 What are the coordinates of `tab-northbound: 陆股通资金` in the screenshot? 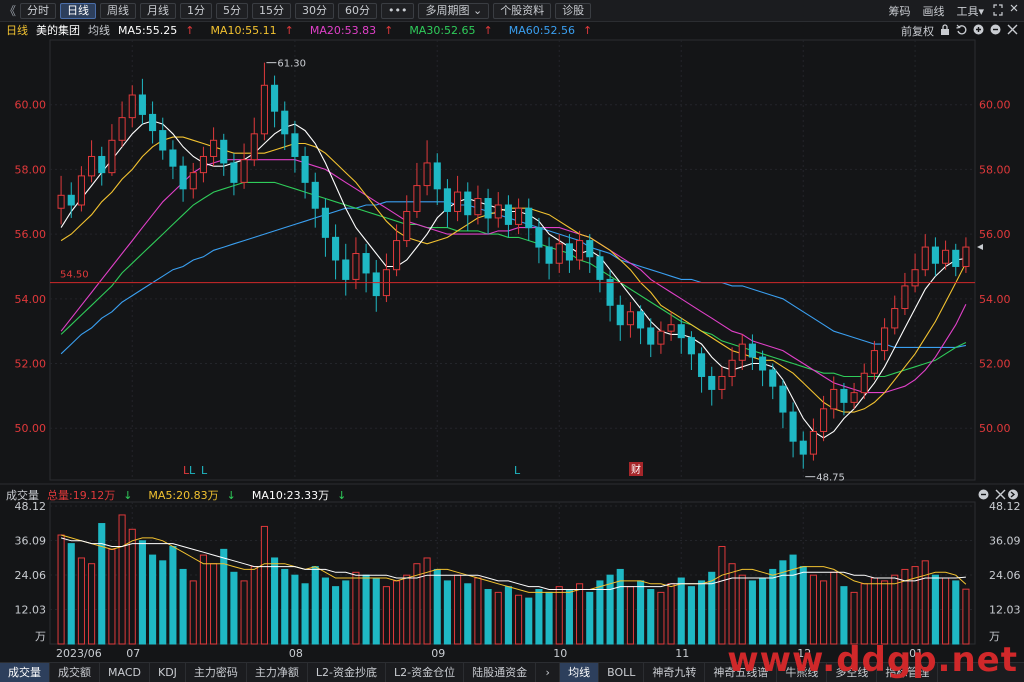 It's located at (500, 672).